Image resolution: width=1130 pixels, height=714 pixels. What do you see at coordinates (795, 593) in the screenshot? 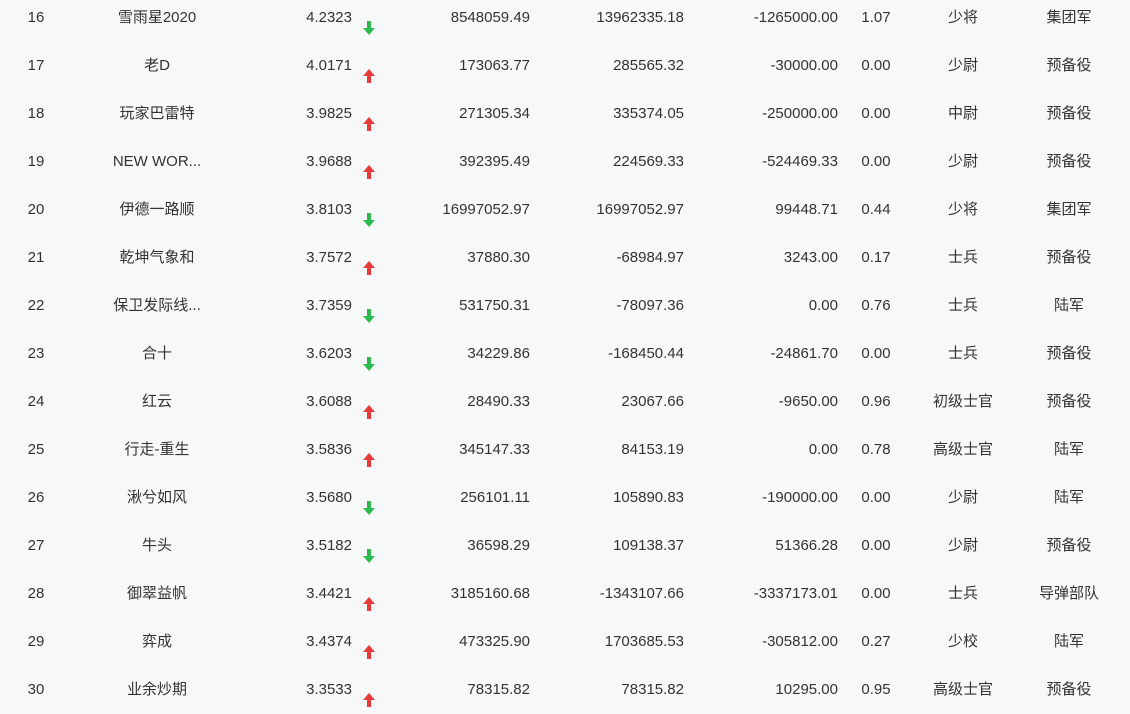
I see `value-3-cell: -3337173.01` at bounding box center [795, 593].